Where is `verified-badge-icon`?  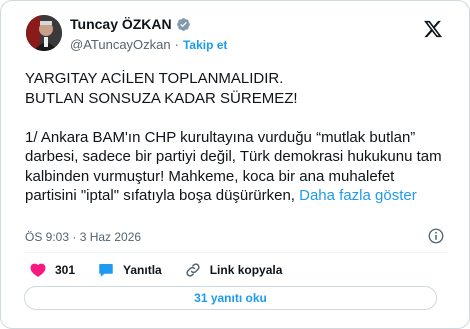 verified-badge-icon is located at coordinates (183, 24).